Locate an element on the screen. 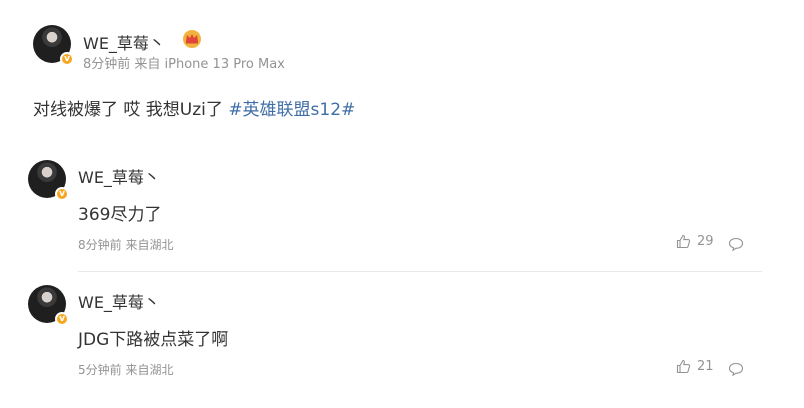 Image resolution: width=804 pixels, height=408 pixels. post-text: 对线被爆了 哎 我想Uzi了 #英雄联盟s12# is located at coordinates (194, 107).